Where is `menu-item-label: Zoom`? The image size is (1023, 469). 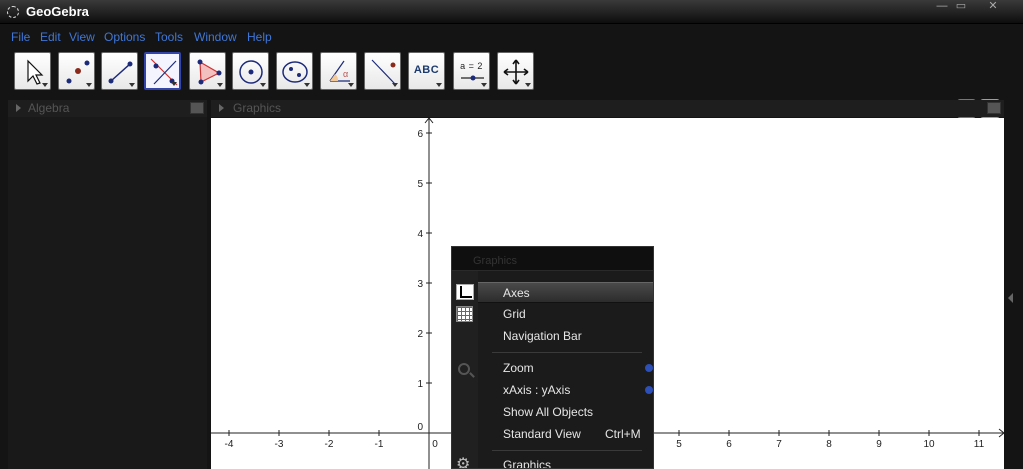 menu-item-label: Zoom is located at coordinates (518, 368).